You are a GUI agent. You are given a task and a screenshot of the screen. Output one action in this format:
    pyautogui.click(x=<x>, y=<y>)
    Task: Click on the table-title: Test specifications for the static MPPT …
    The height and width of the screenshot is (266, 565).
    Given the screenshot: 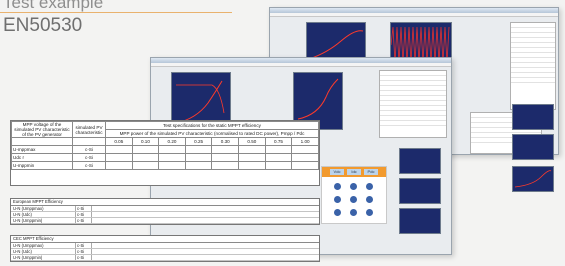 What is the action you would take?
    pyautogui.click(x=212, y=125)
    